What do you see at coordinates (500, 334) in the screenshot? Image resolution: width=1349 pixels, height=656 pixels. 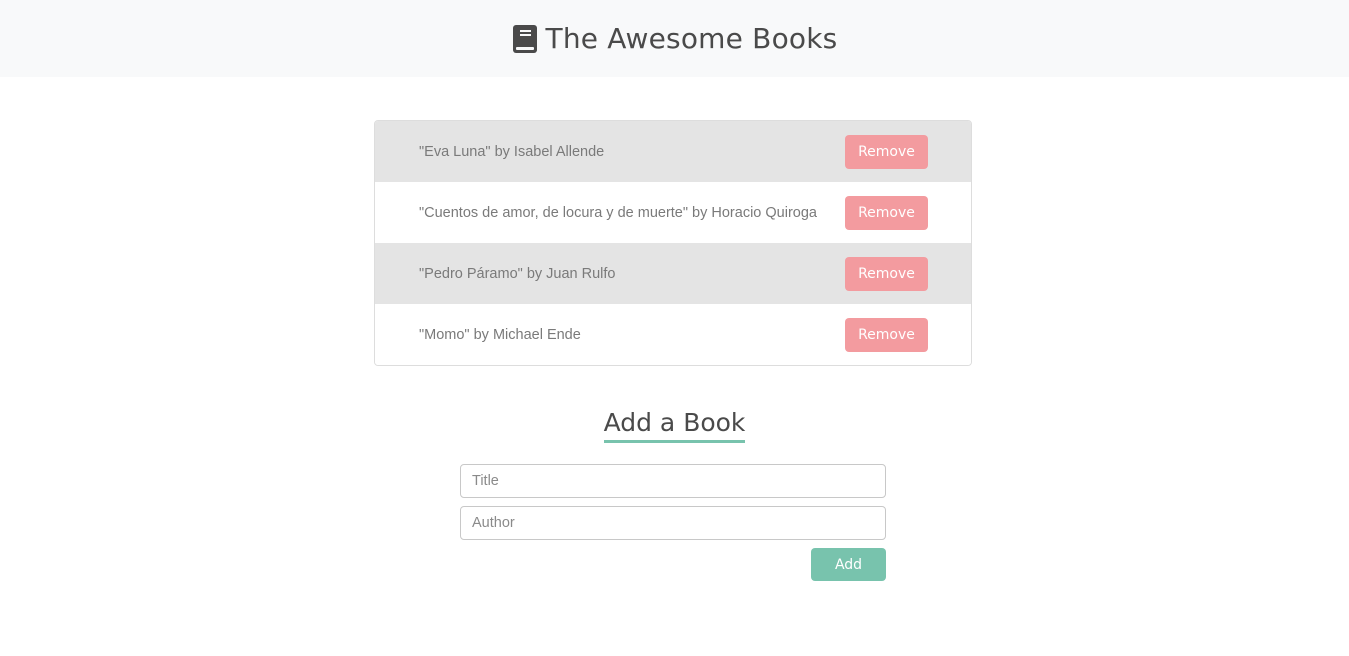 I see `book-entry-text: "Momo" by Michael Ende` at bounding box center [500, 334].